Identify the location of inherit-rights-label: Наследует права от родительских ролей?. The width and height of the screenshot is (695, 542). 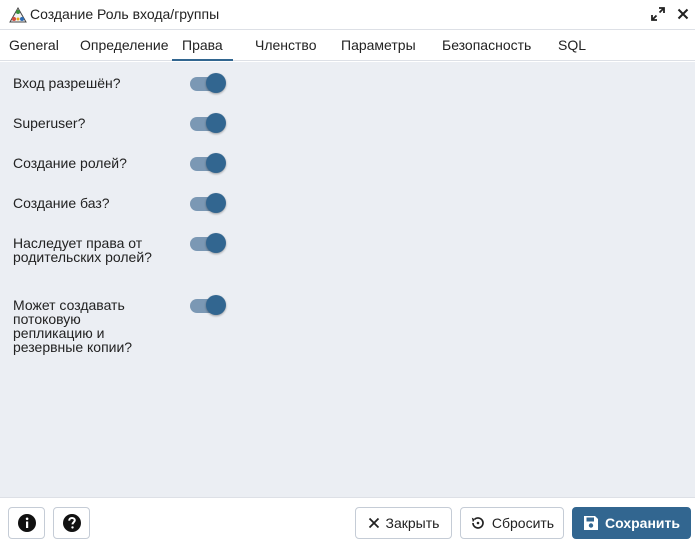
(82, 250).